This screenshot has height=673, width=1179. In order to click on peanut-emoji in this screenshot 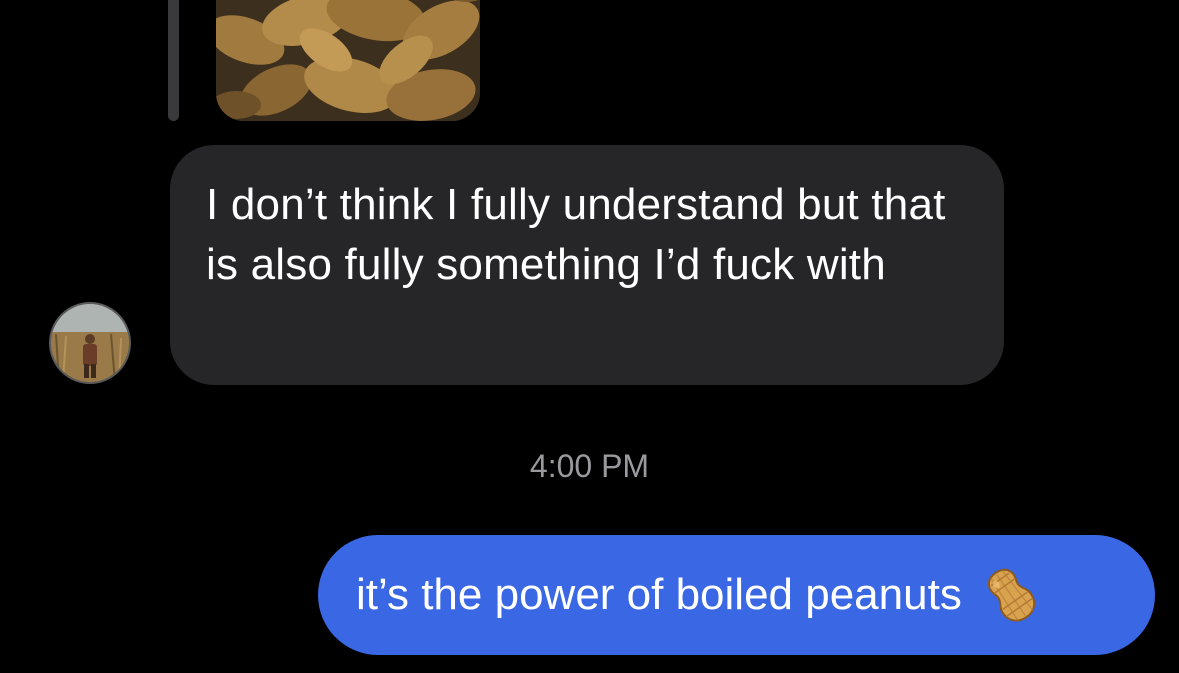, I will do `click(1011, 595)`.